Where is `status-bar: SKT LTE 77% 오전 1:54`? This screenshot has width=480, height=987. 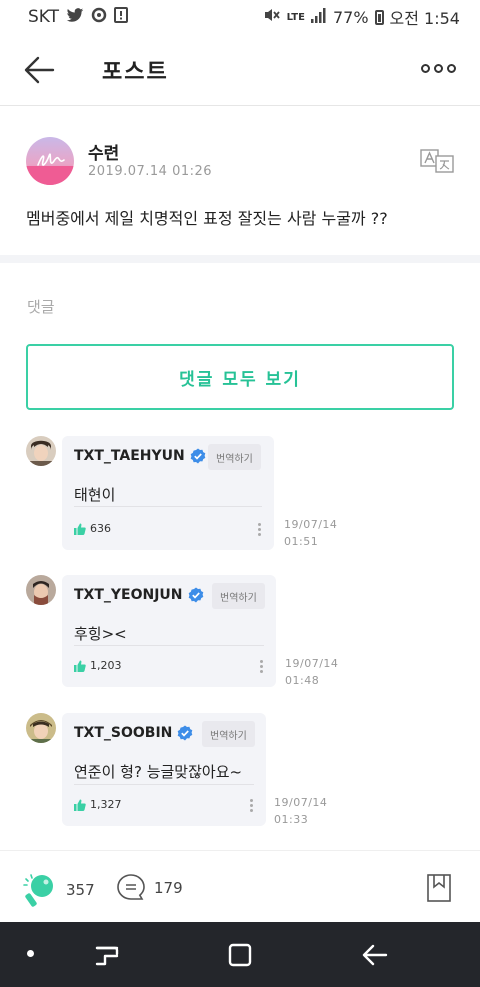 status-bar: SKT LTE 77% 오전 1:54 is located at coordinates (240, 17).